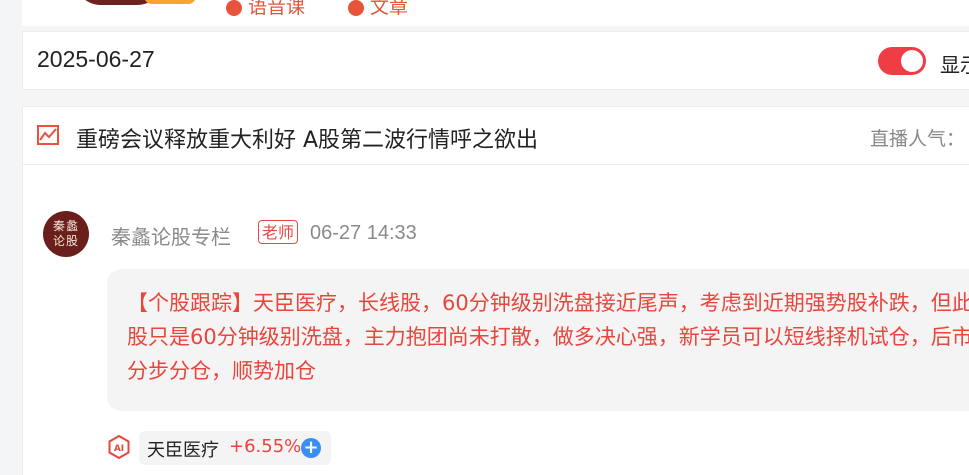 Image resolution: width=969 pixels, height=475 pixels. I want to click on author-name: 秦蠡论股专栏, so click(171, 235).